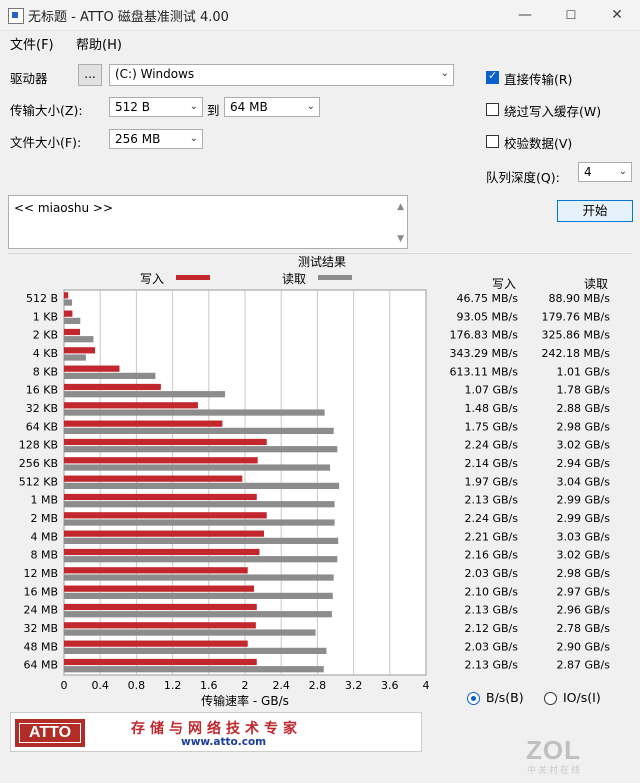 The image size is (640, 783). I want to click on transfer-size-to-select: 64 MB ⌄, so click(272, 107).